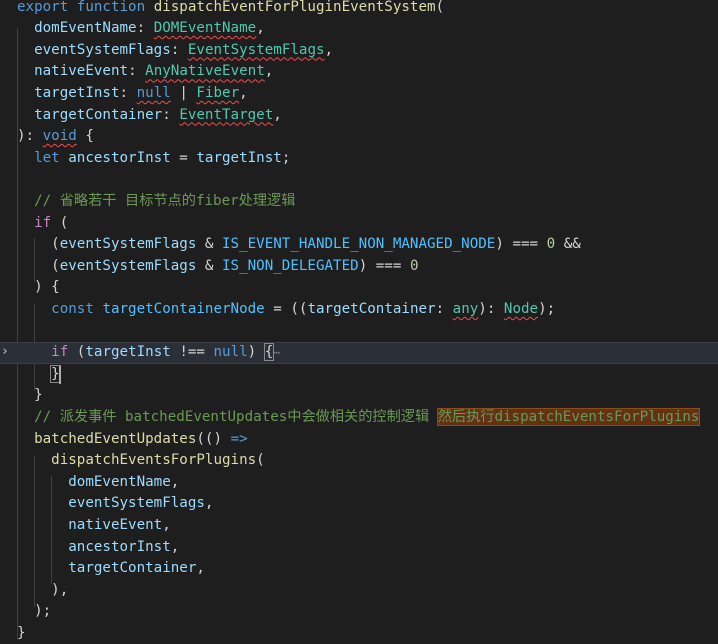 Image resolution: width=718 pixels, height=644 pixels. Describe the element at coordinates (359, 353) in the screenshot. I see `code-line-current: if (targetInst !== null) {⋯` at that location.